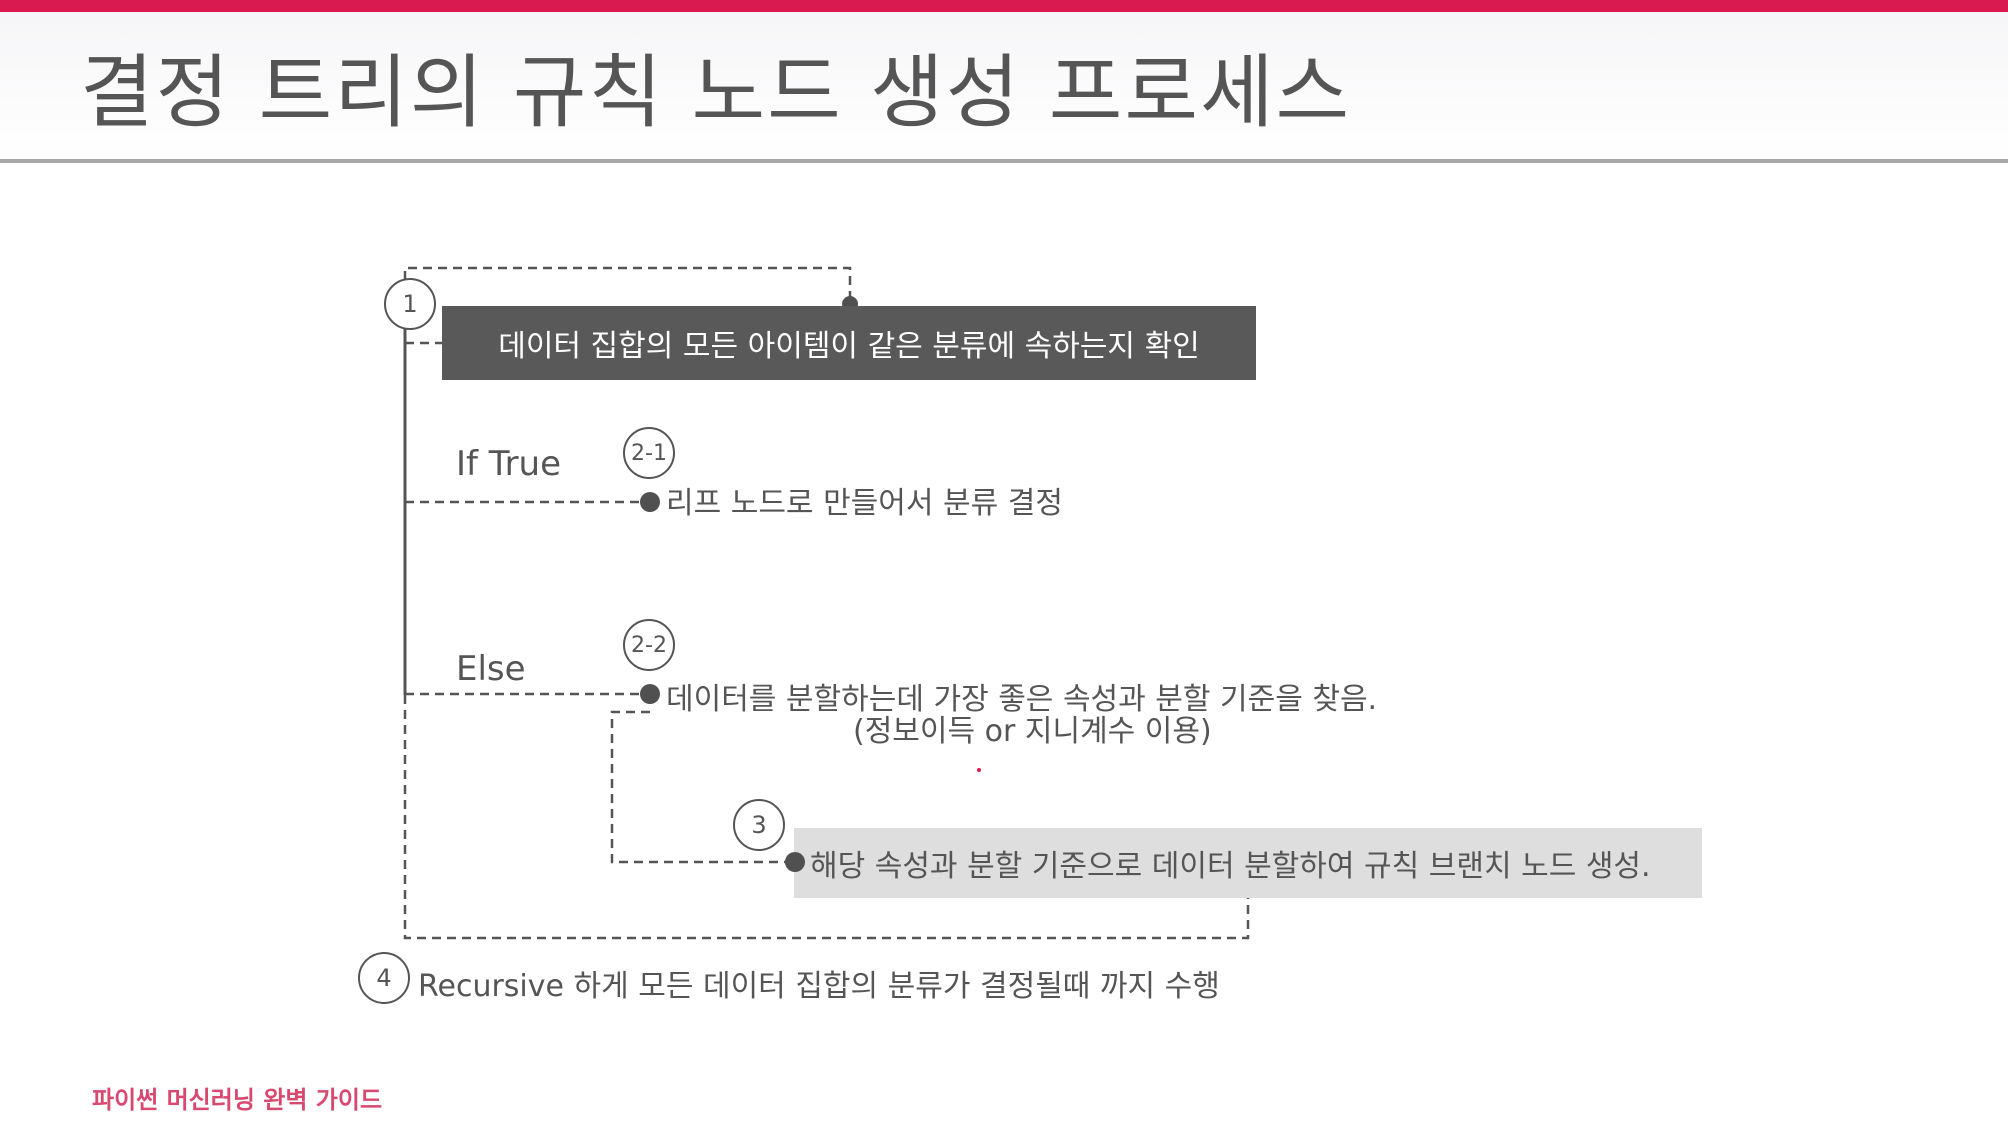 The image size is (2008, 1134). Describe the element at coordinates (627, 284) in the screenshot. I see `step1-loop-connector` at that location.